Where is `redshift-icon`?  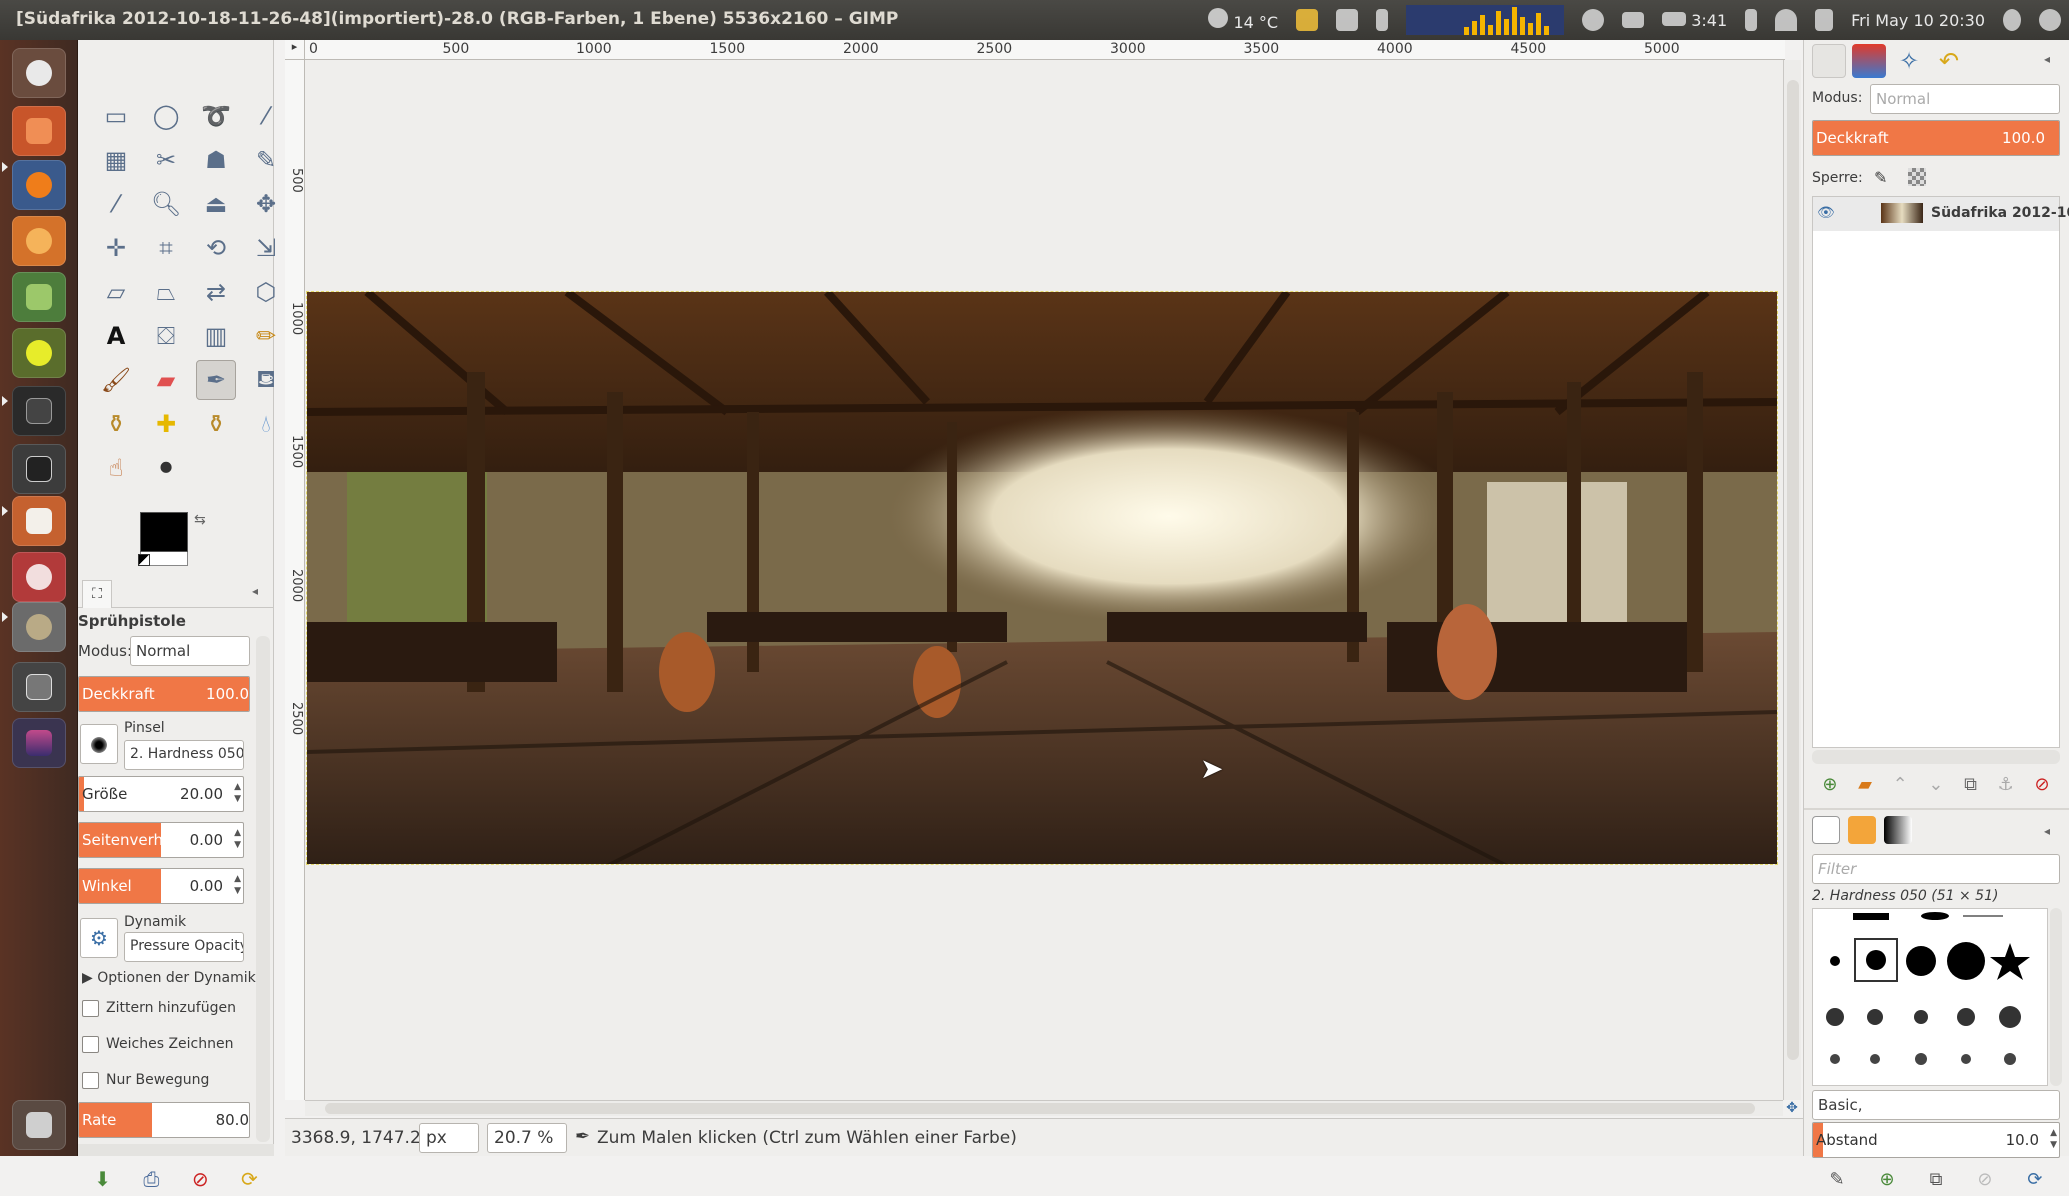 redshift-icon is located at coordinates (39, 577).